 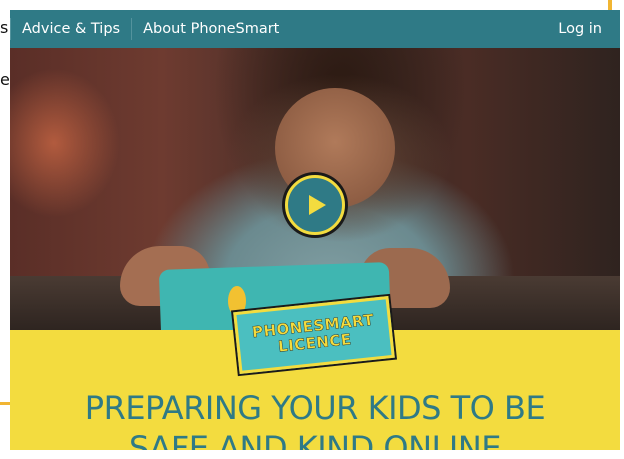 I want to click on top-nav: Advice & Tips About PhoneSmart Log in, so click(x=315, y=29).